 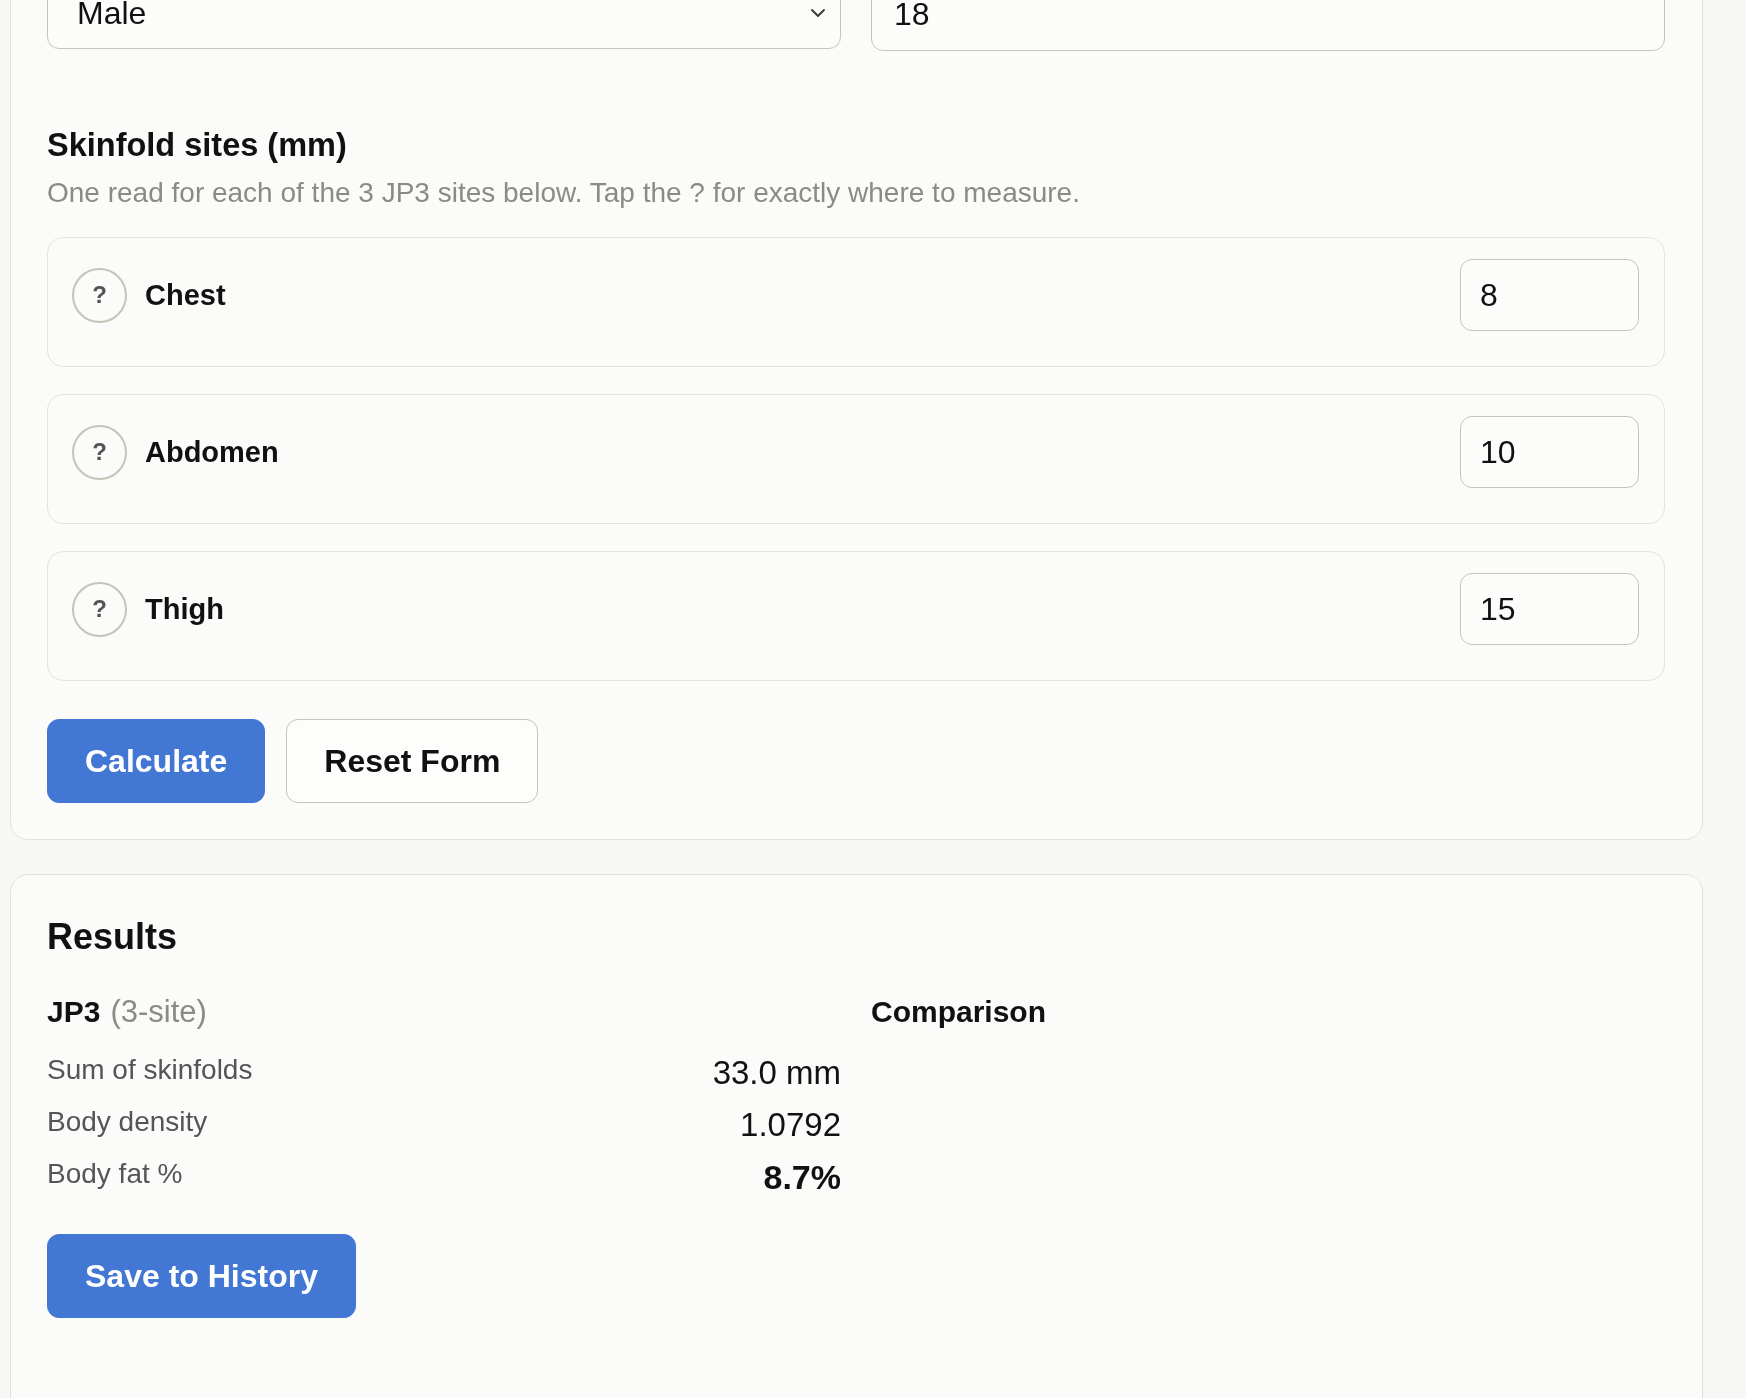 What do you see at coordinates (1549, 609) in the screenshot?
I see `measurement-input: 15` at bounding box center [1549, 609].